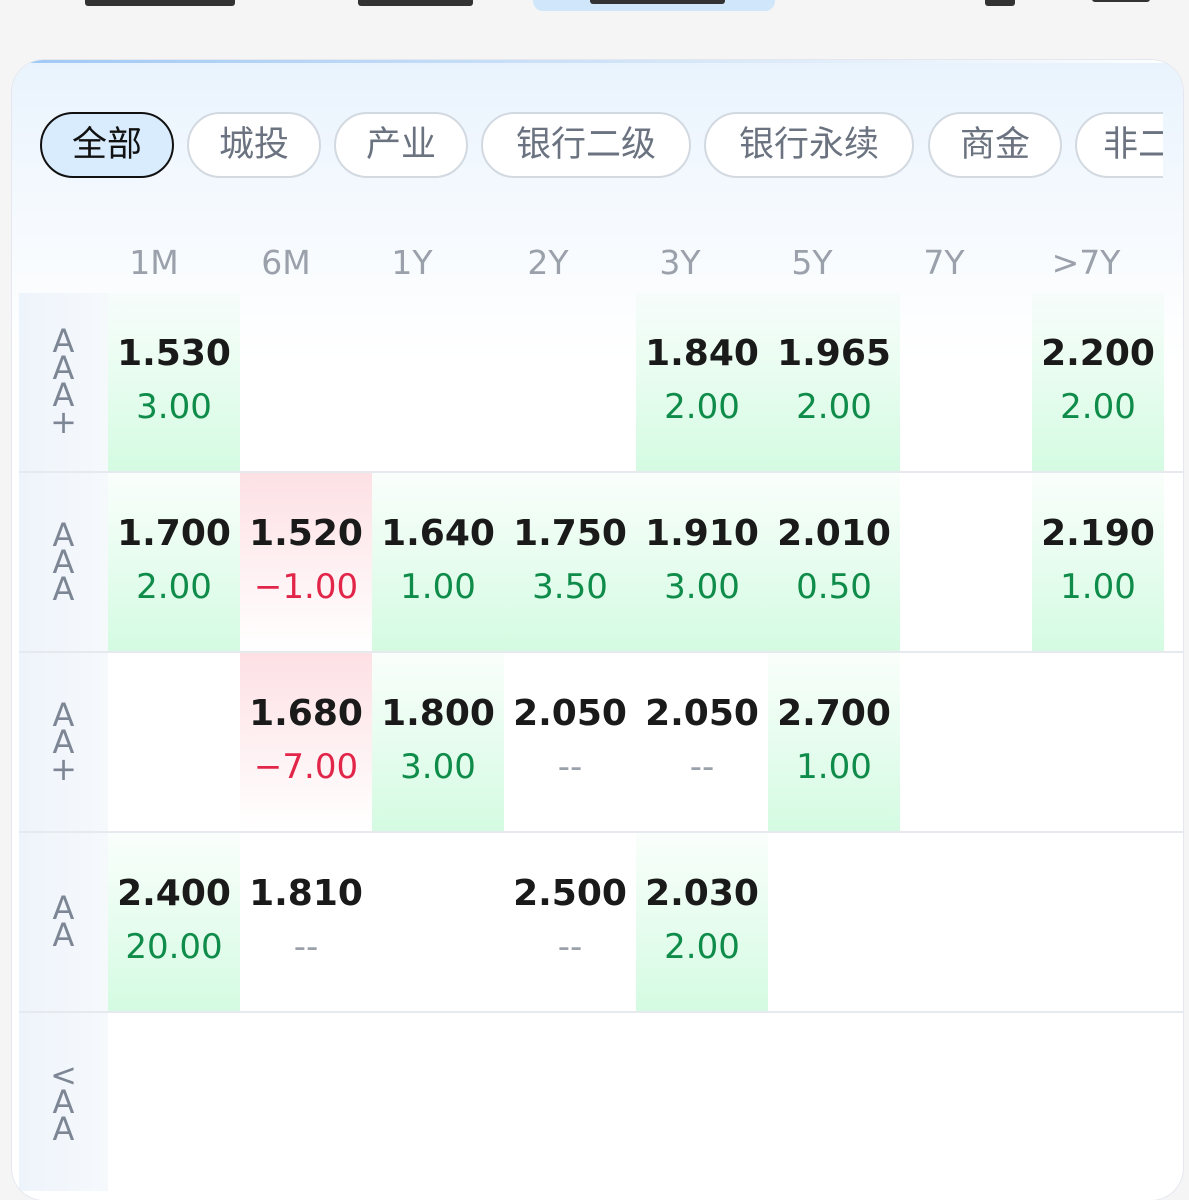 This screenshot has width=1189, height=1200. I want to click on yield-cell: 2.400 20.00, so click(174, 922).